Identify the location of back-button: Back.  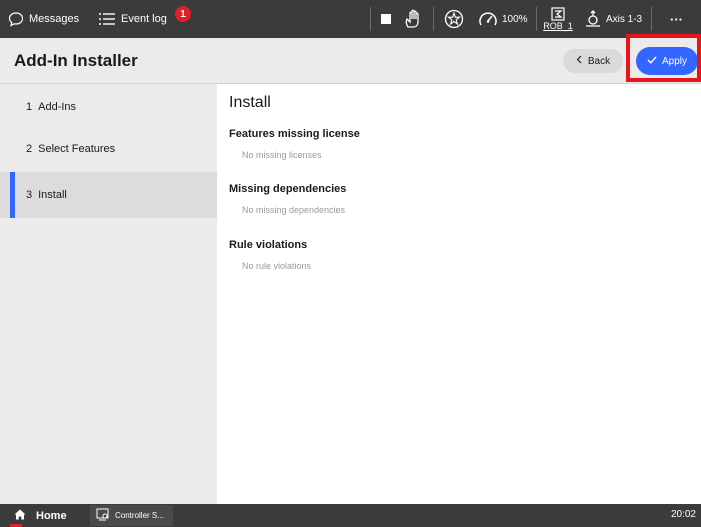
(593, 61).